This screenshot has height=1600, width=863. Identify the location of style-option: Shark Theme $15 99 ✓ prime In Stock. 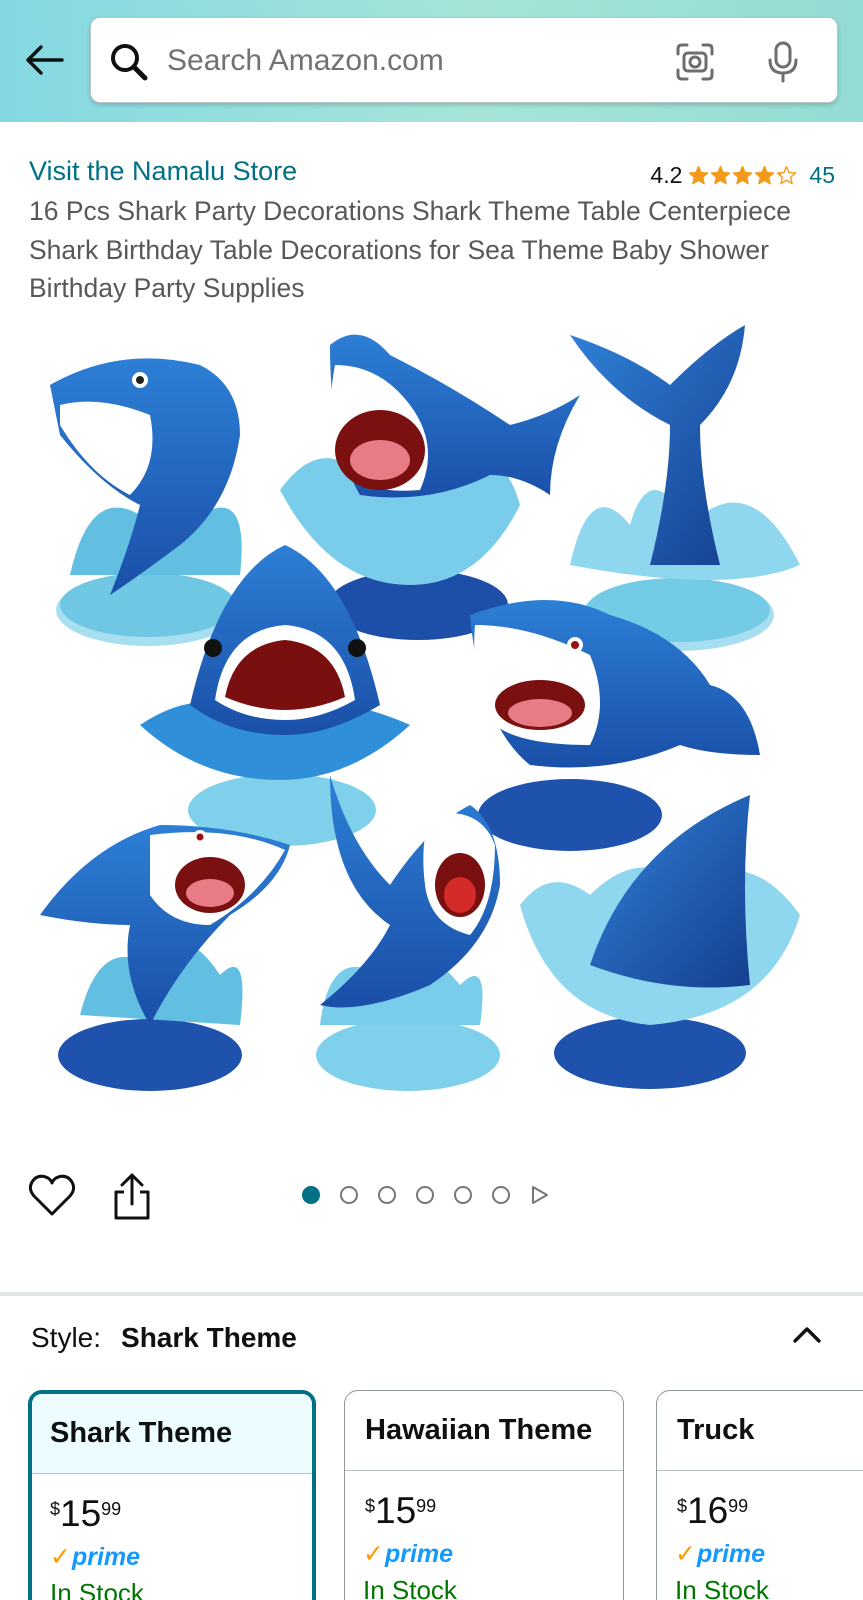
(172, 1495).